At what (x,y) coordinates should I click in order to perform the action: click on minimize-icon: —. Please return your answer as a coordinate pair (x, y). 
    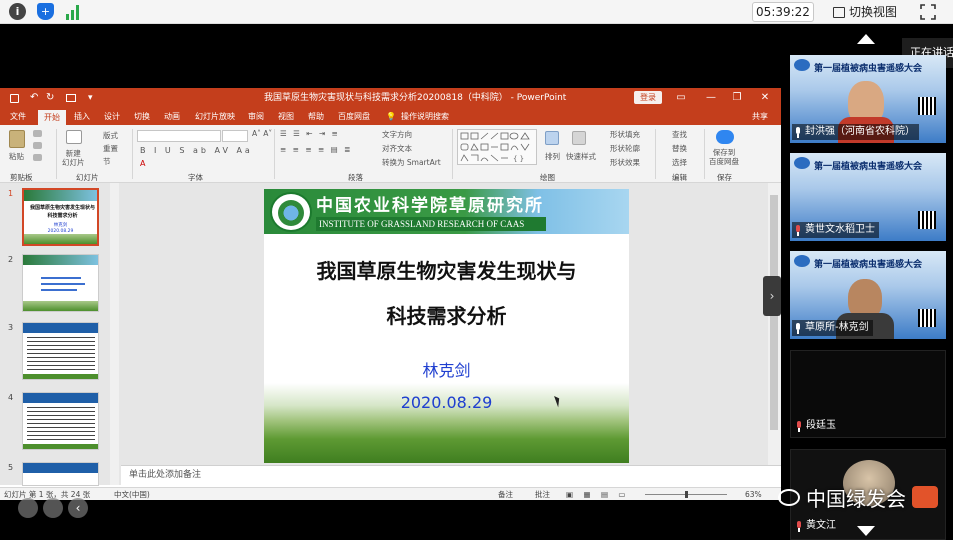
    Looking at the image, I should click on (711, 98).